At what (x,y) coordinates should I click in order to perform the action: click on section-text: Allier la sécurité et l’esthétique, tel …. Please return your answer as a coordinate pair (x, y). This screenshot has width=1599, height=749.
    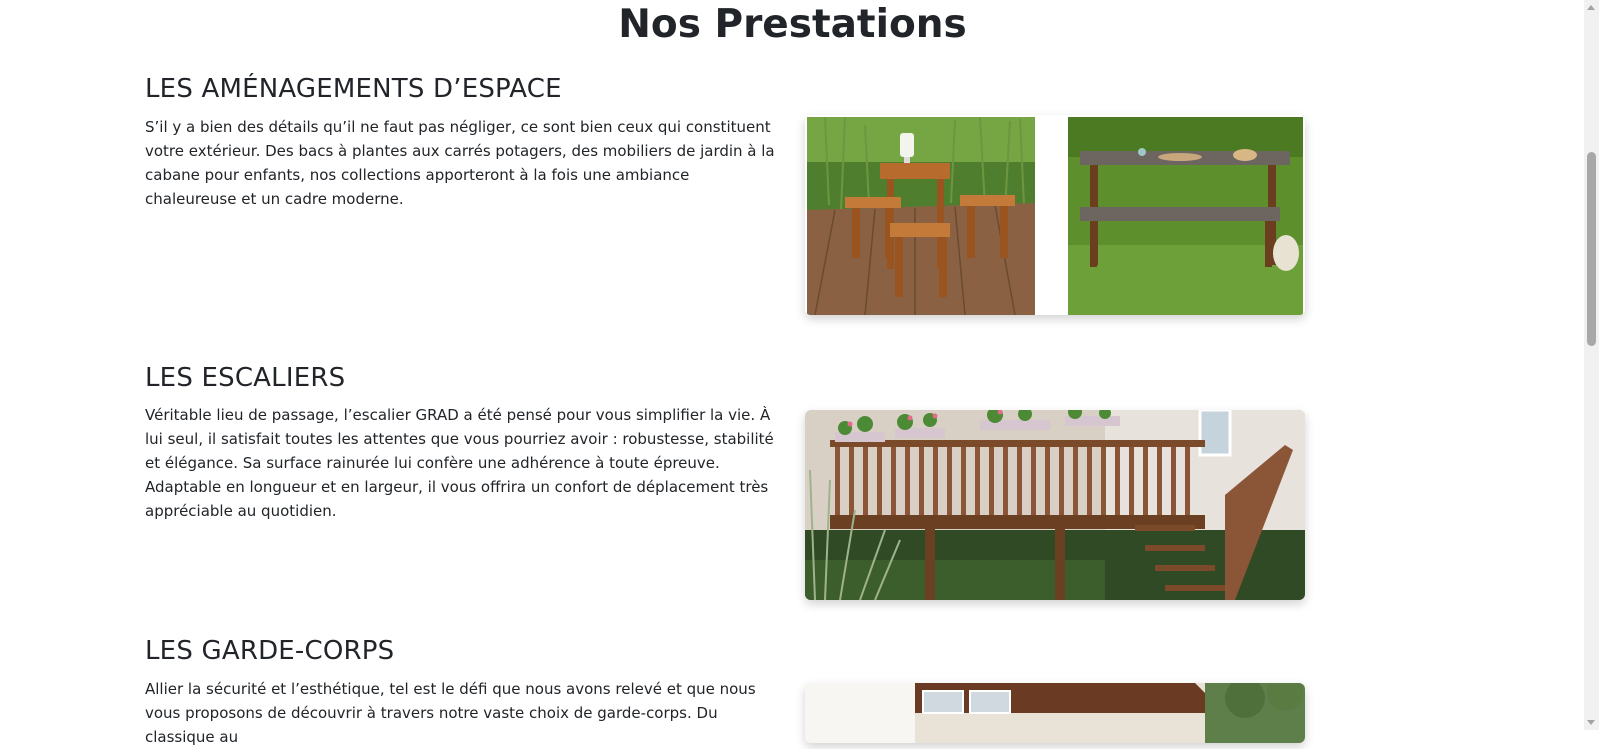
    Looking at the image, I should click on (450, 713).